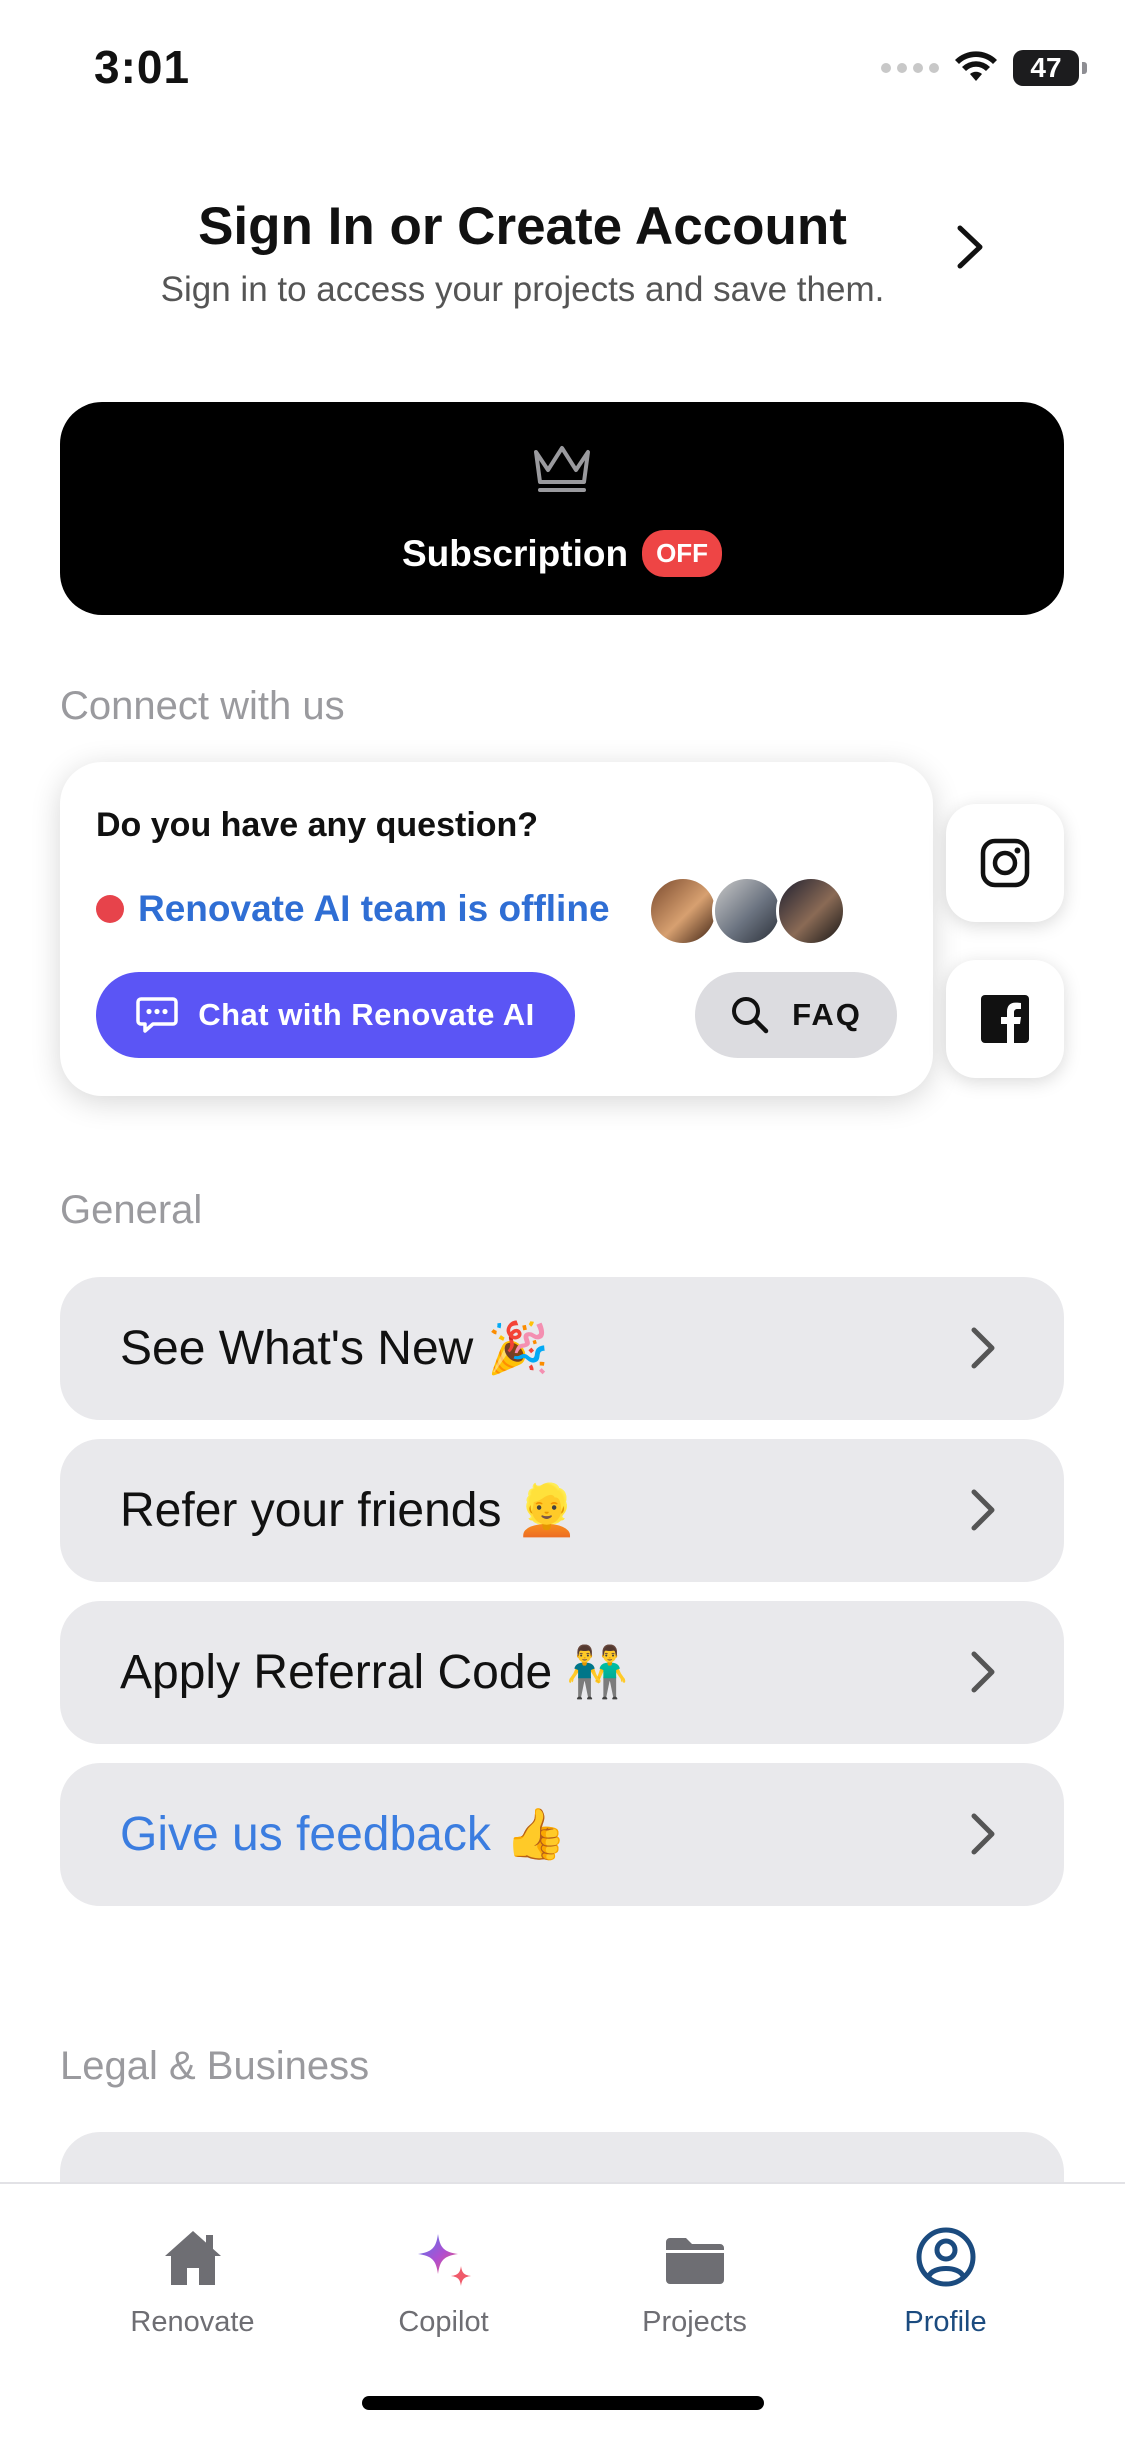 The width and height of the screenshot is (1125, 2438). Describe the element at coordinates (522, 226) in the screenshot. I see `sign-in-title: Sign In or Create Account` at that location.